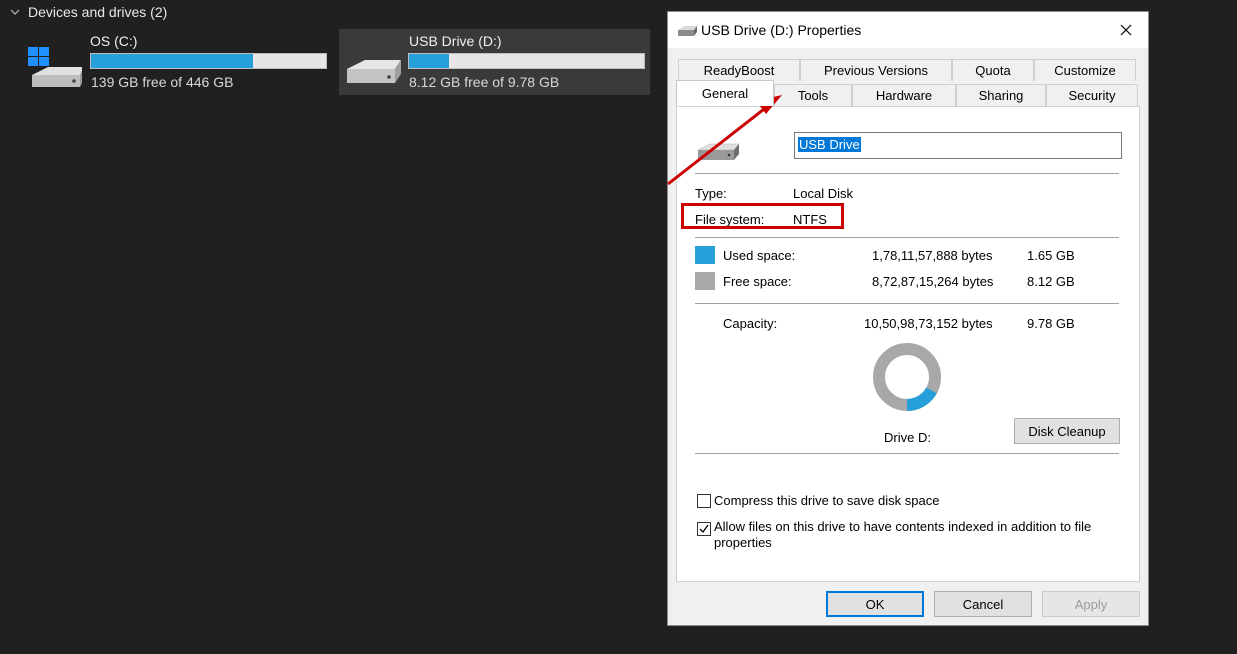 The width and height of the screenshot is (1237, 654). I want to click on windows-drive-icon, so click(55, 67).